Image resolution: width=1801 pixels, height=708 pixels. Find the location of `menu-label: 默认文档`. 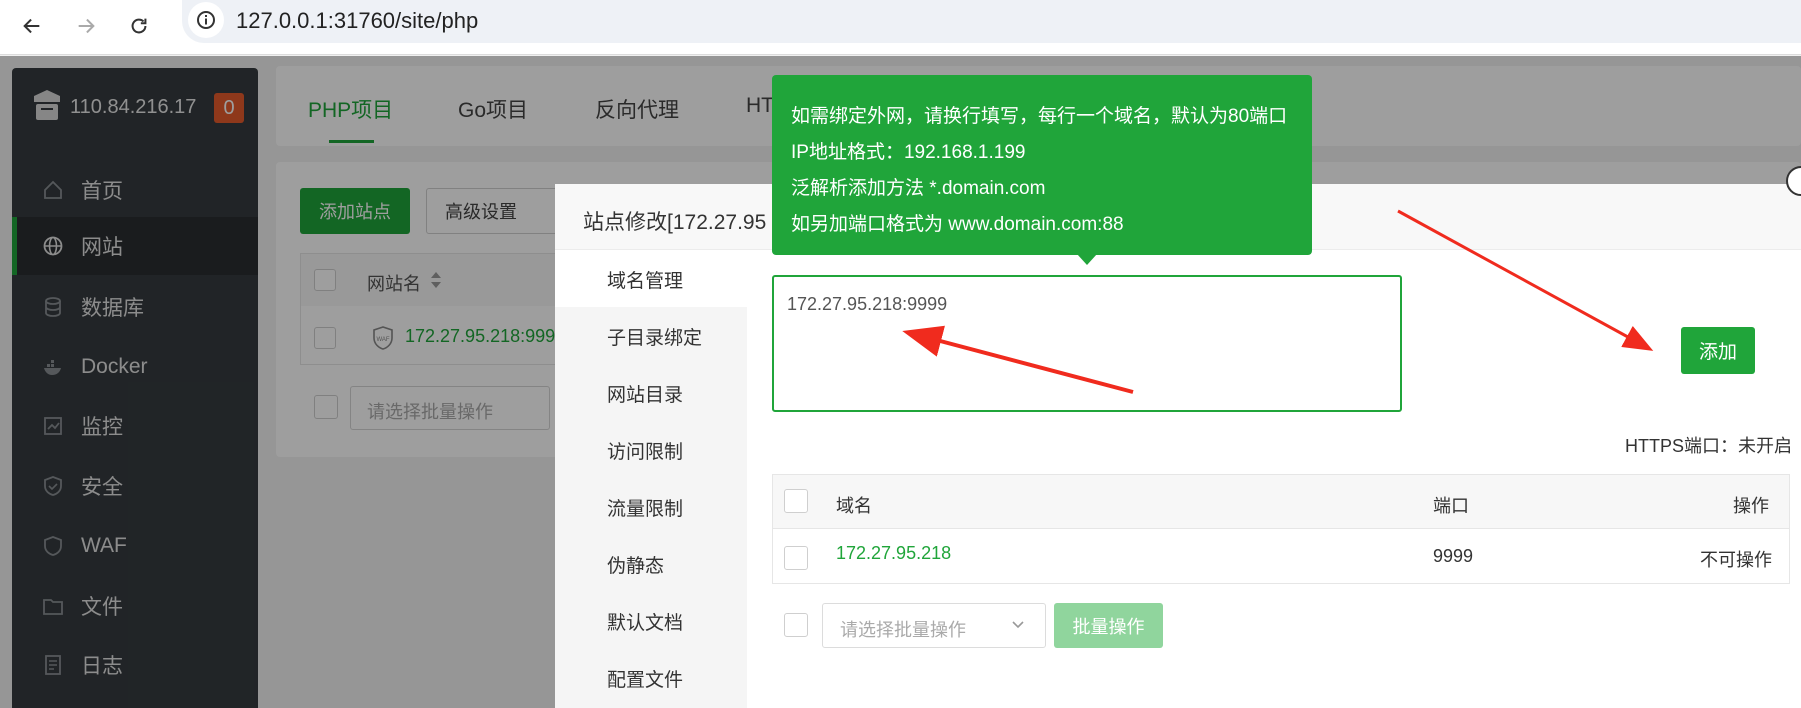

menu-label: 默认文档 is located at coordinates (645, 623).